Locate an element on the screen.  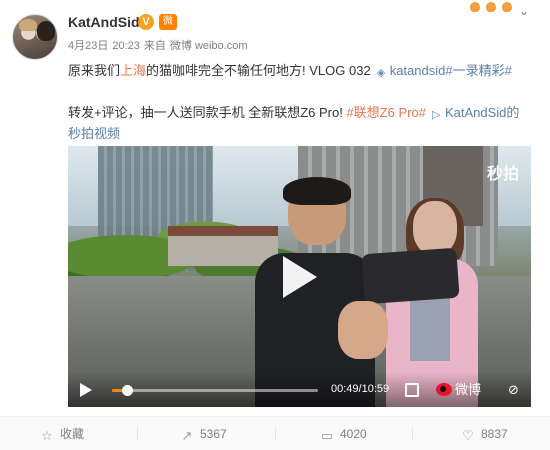
video-source-link-cont: 秒拍视频 is located at coordinates (94, 133).